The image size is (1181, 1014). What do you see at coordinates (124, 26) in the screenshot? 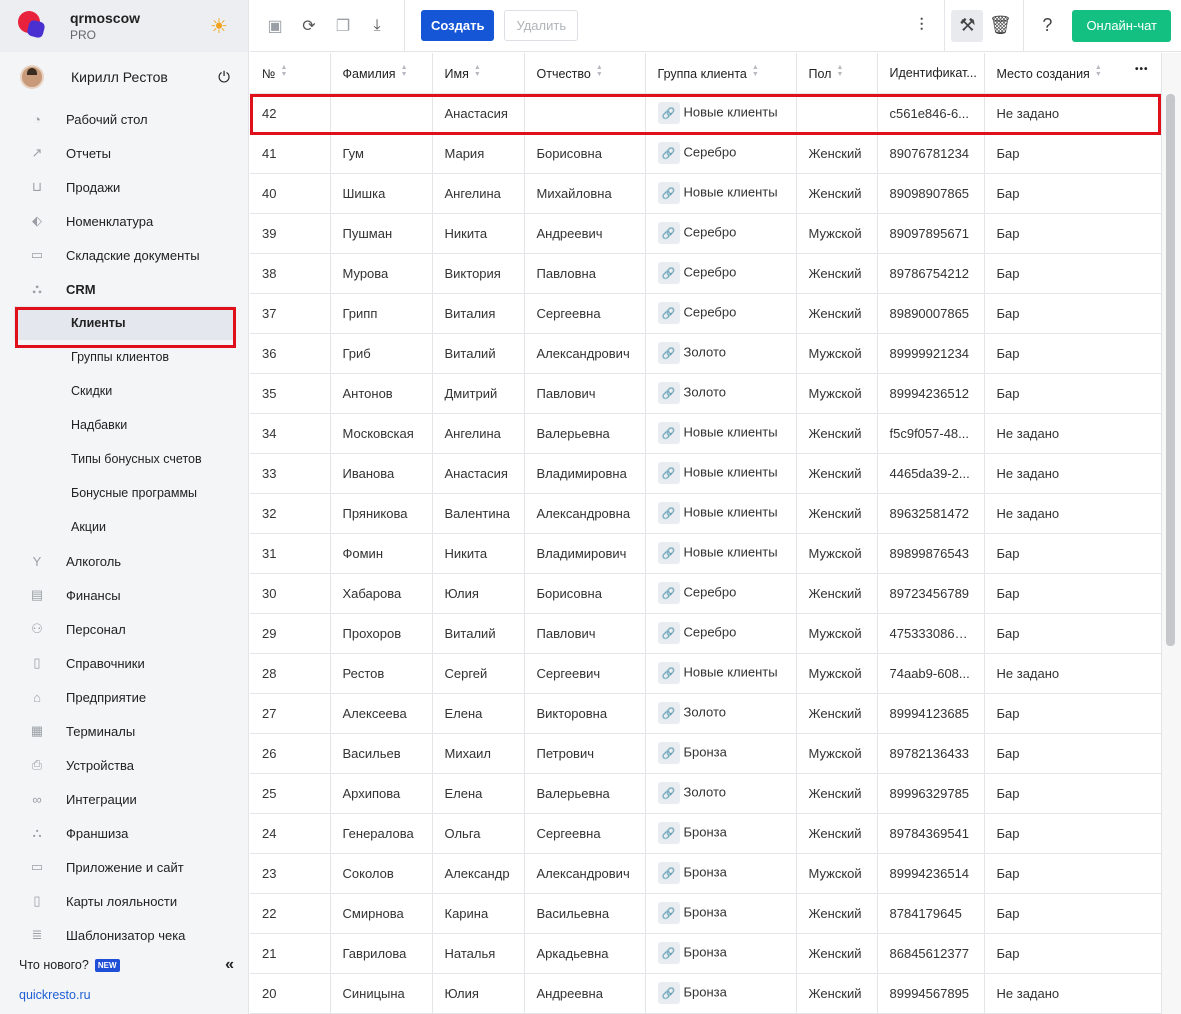
I see `brand-header: qrmoscow PRO ☀` at bounding box center [124, 26].